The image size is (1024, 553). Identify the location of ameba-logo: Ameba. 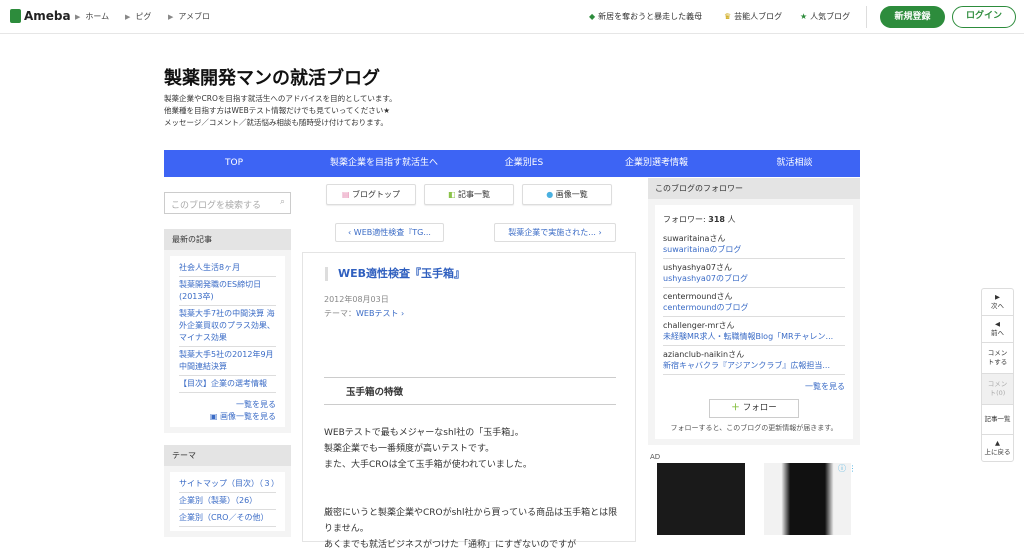
(40, 16).